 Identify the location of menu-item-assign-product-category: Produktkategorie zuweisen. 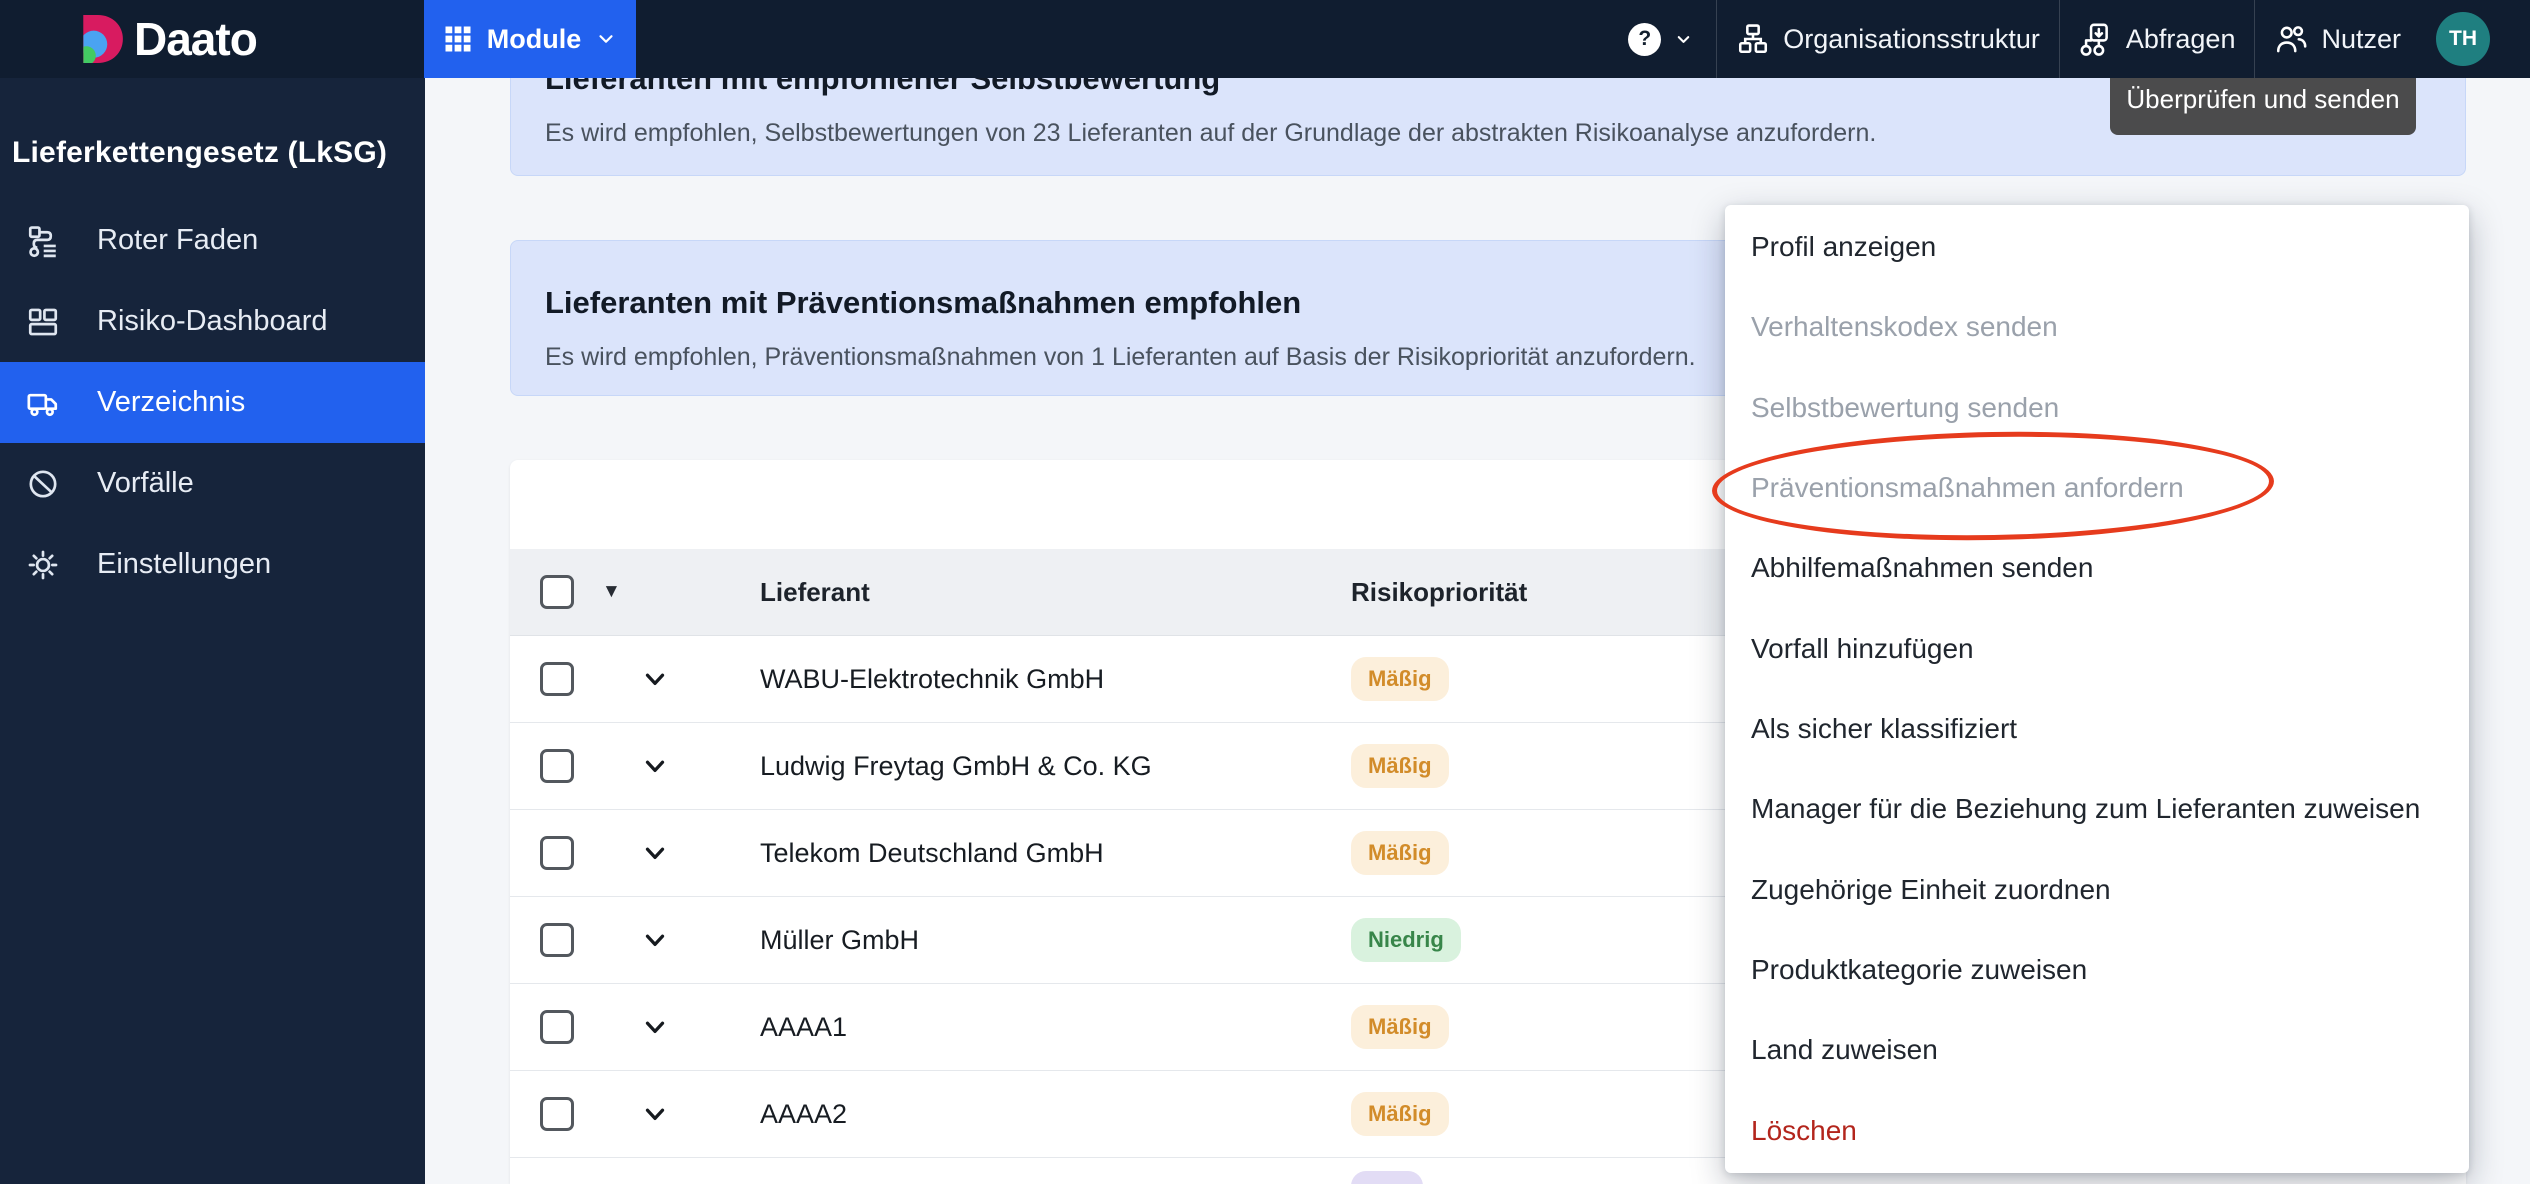
(2097, 970).